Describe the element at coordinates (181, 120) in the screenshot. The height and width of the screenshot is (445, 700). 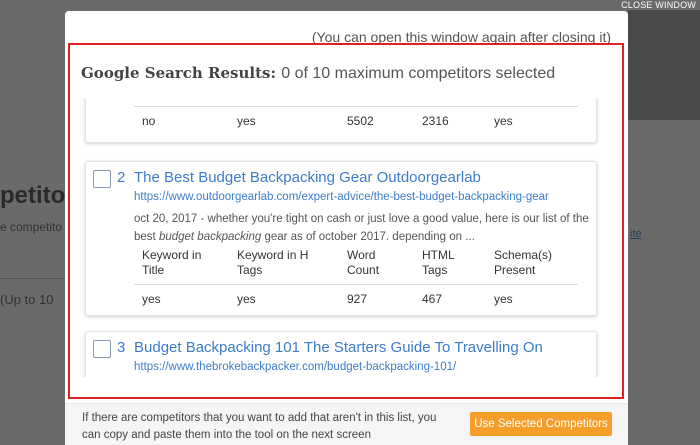
I see `cell-keyword-title: no` at that location.